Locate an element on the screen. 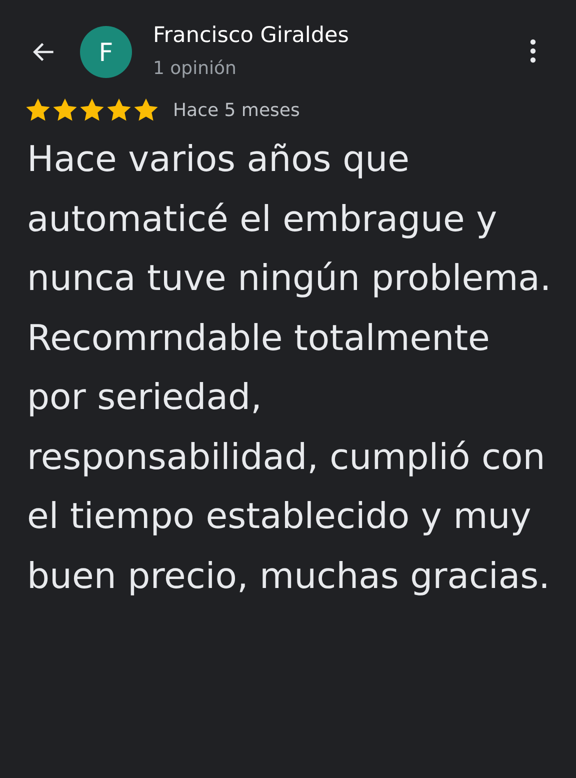 The image size is (576, 778). avatar: F is located at coordinates (106, 52).